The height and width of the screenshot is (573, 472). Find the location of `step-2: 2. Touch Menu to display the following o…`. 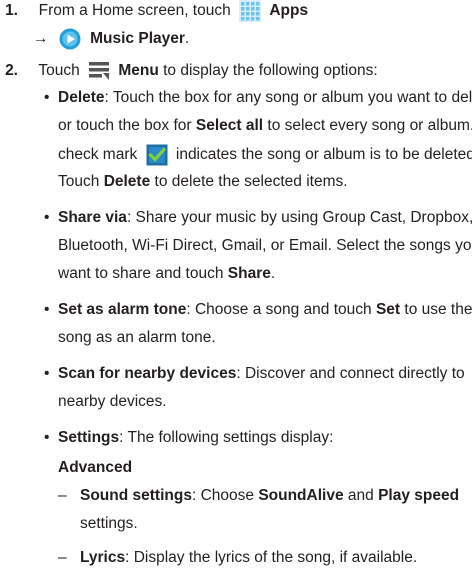

step-2: 2. Touch Menu to display the following o… is located at coordinates (189, 71).